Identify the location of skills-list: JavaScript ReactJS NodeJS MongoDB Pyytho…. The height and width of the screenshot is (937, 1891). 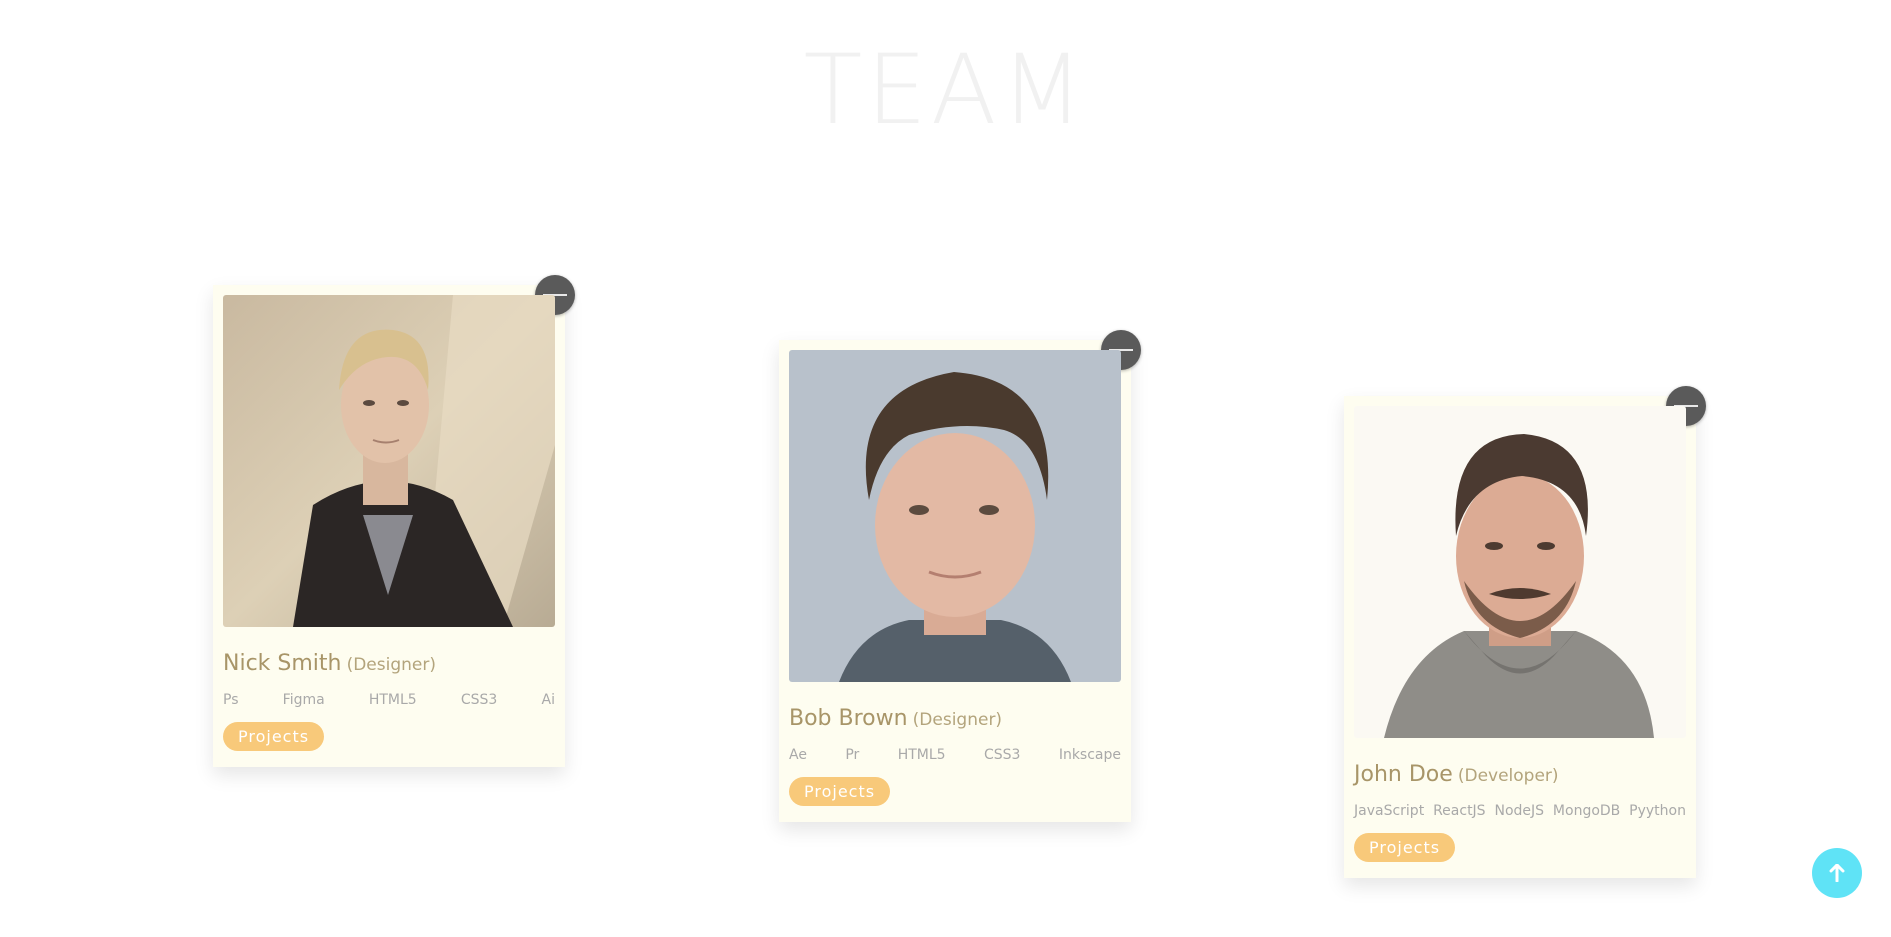
(1520, 811).